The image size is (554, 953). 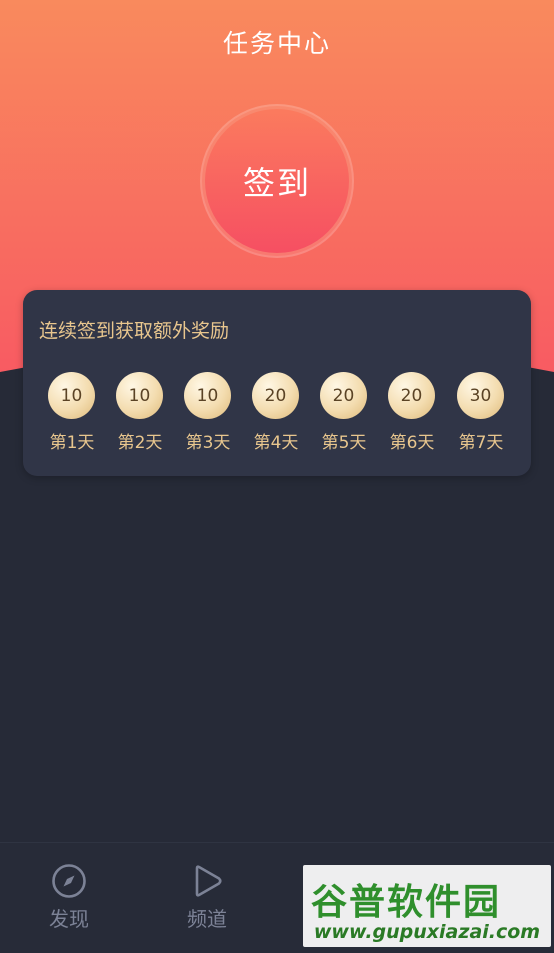 I want to click on tab-discover: 发现, so click(x=69, y=898).